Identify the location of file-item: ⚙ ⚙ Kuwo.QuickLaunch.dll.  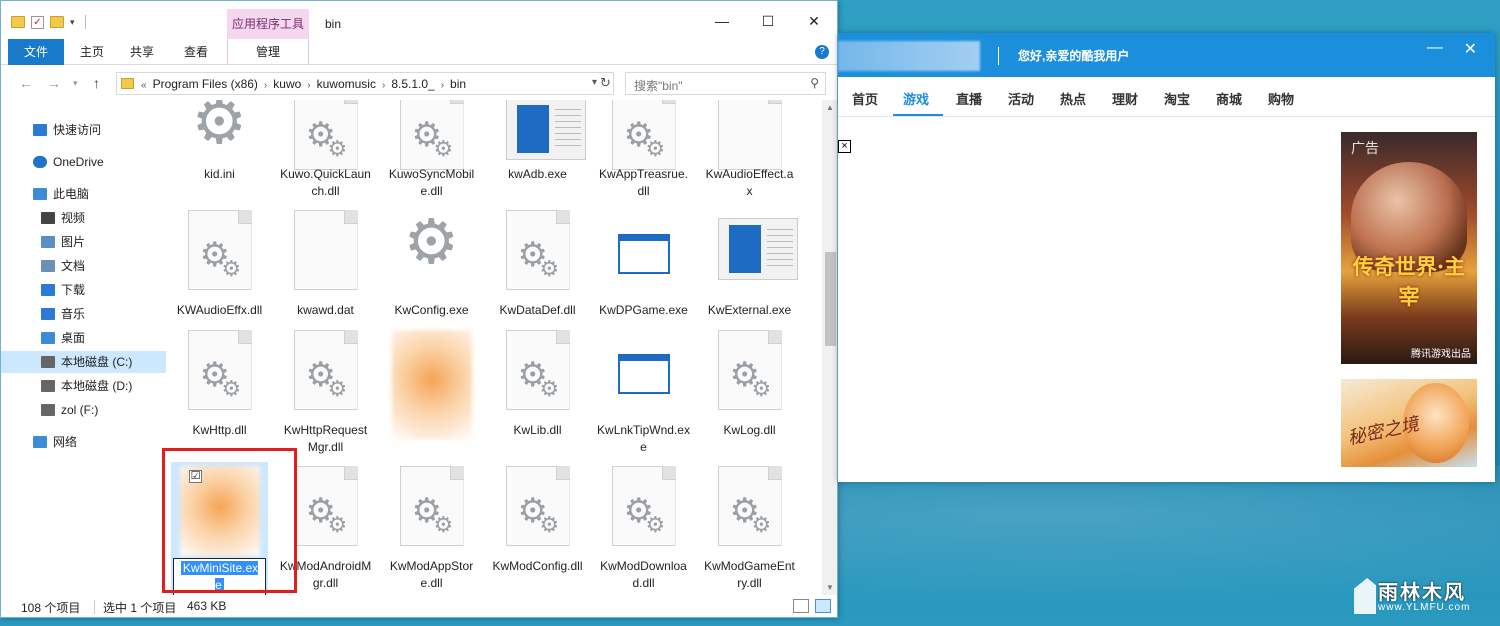
(325, 152).